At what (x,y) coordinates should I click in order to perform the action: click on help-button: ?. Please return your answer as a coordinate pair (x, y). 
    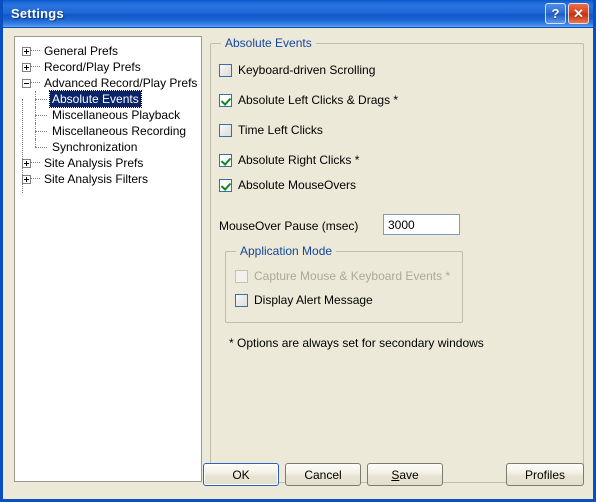
    Looking at the image, I should click on (555, 13).